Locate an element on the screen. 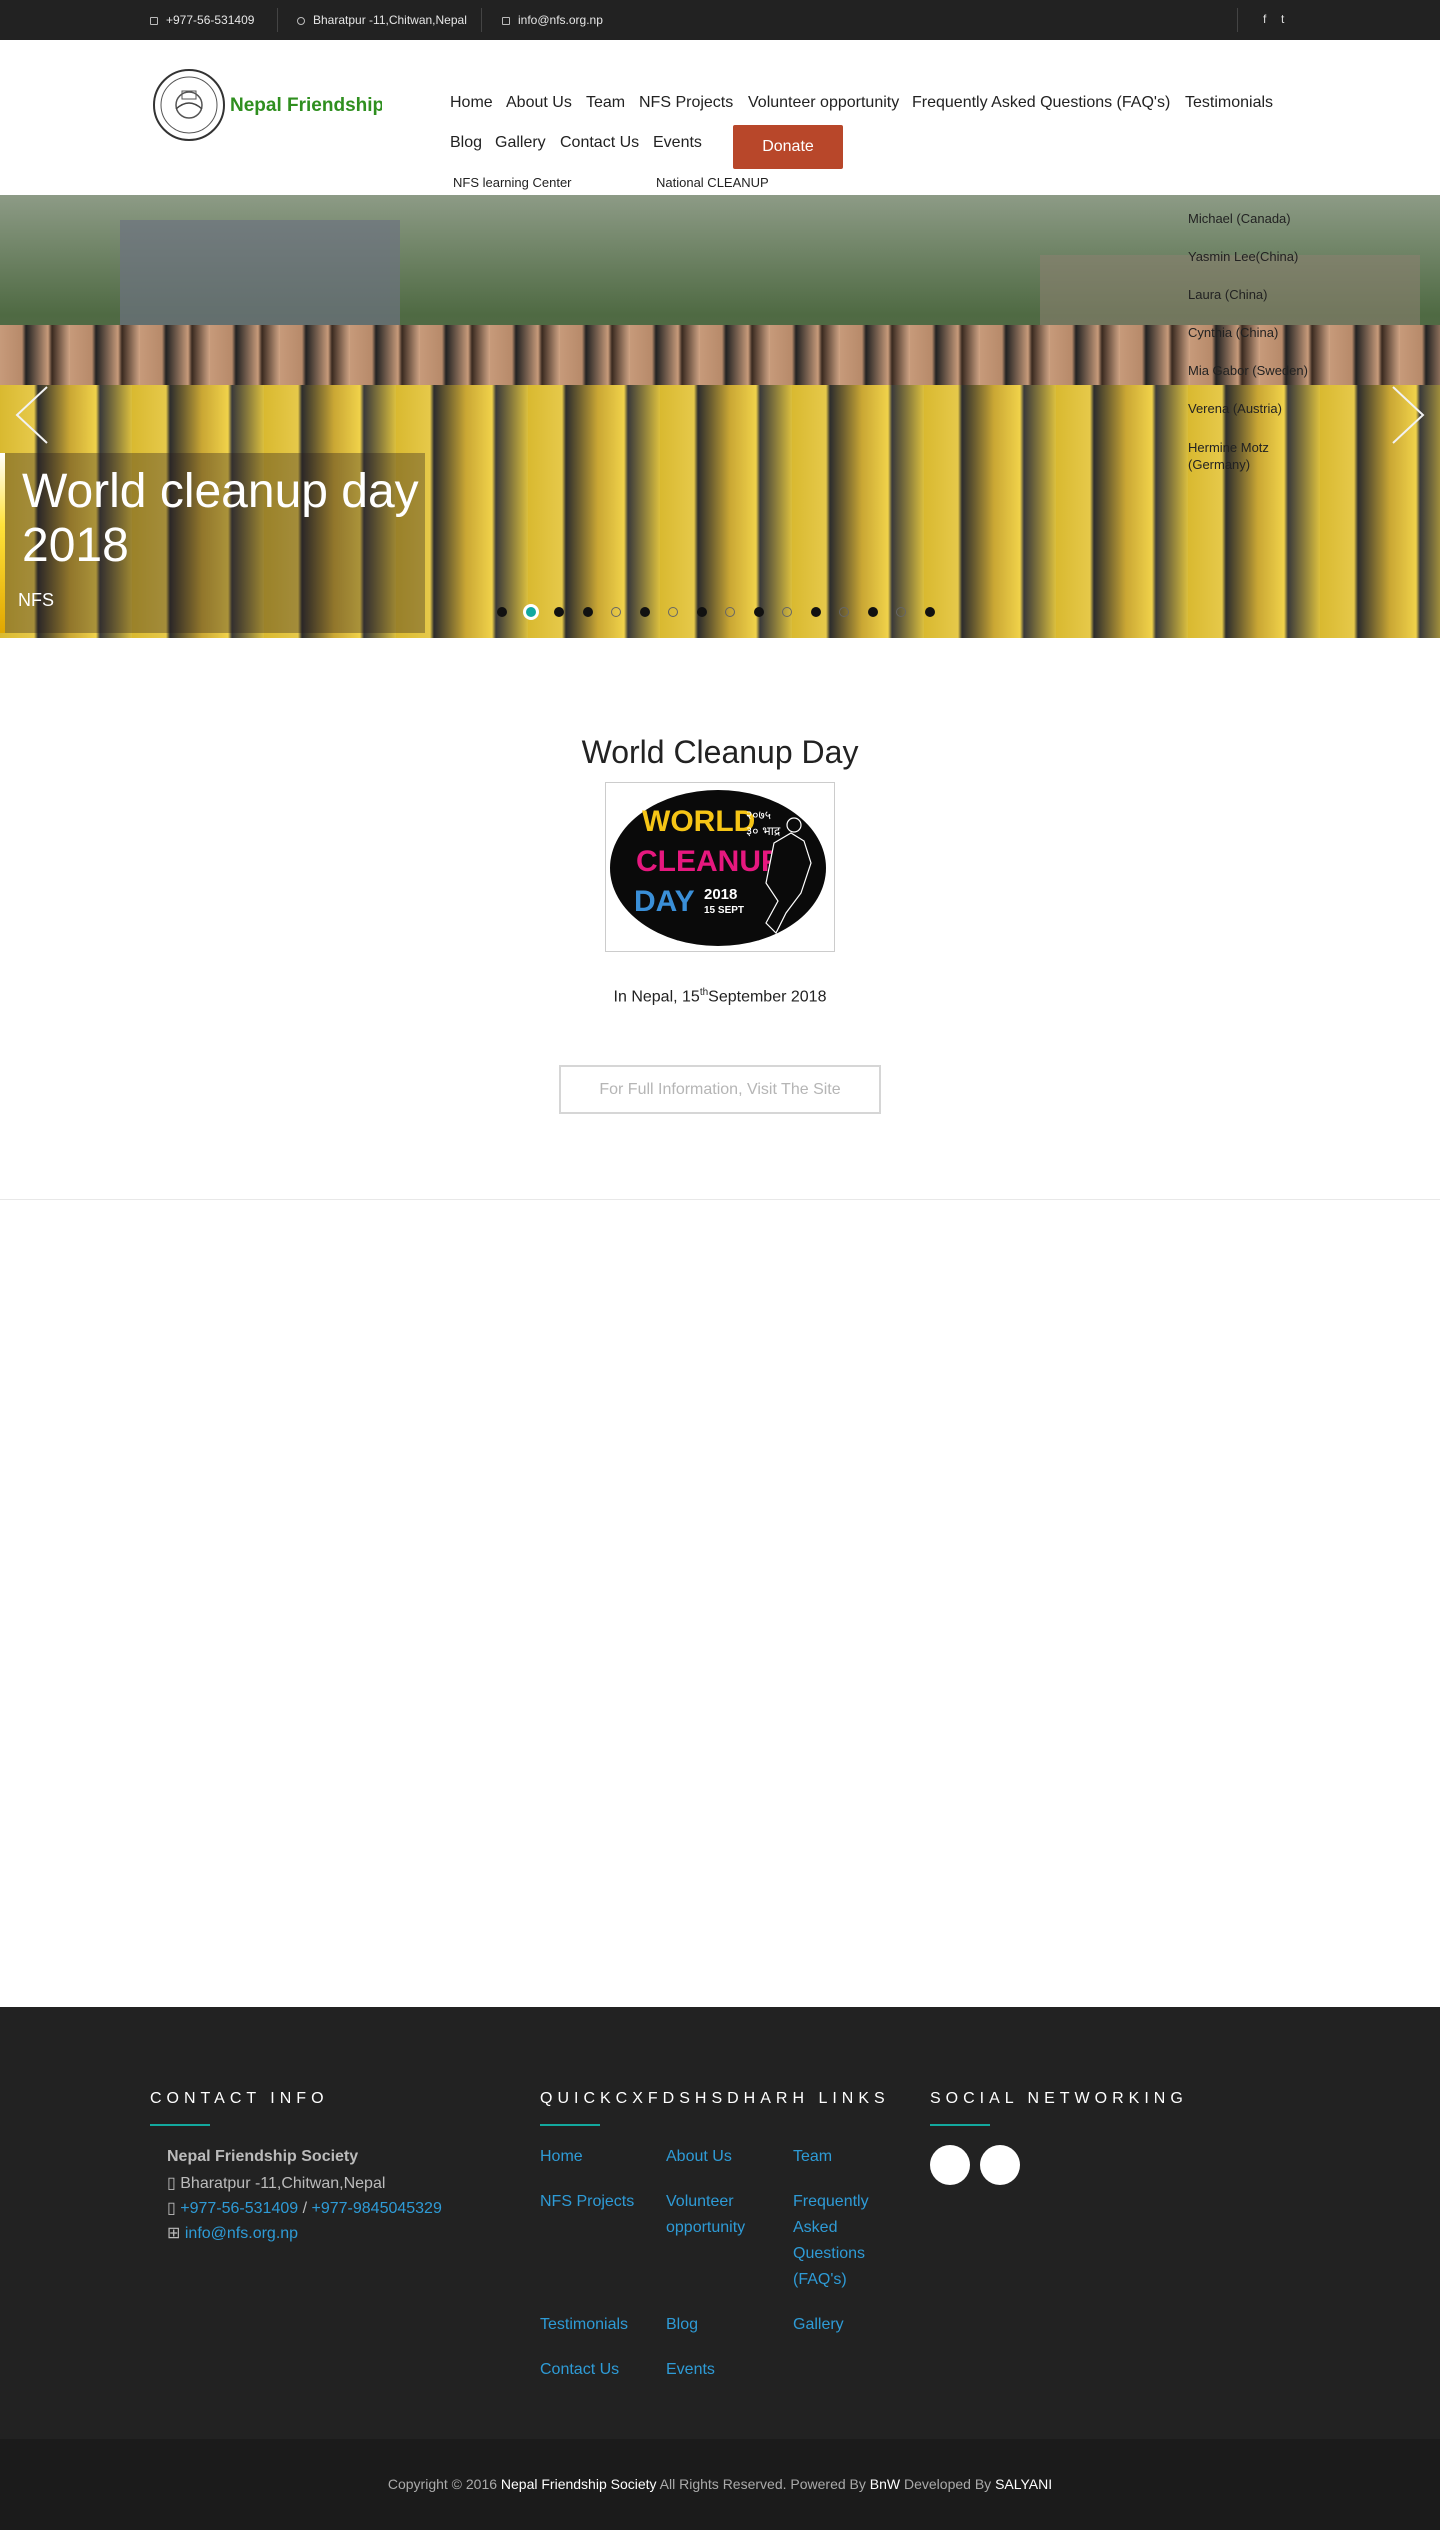 The height and width of the screenshot is (2530, 1440). footer-link-home: Home is located at coordinates (561, 2157).